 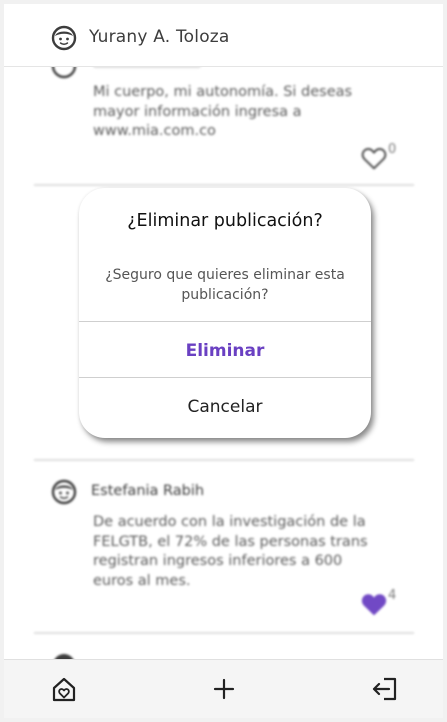 I want to click on nav-add-button, so click(x=224, y=689).